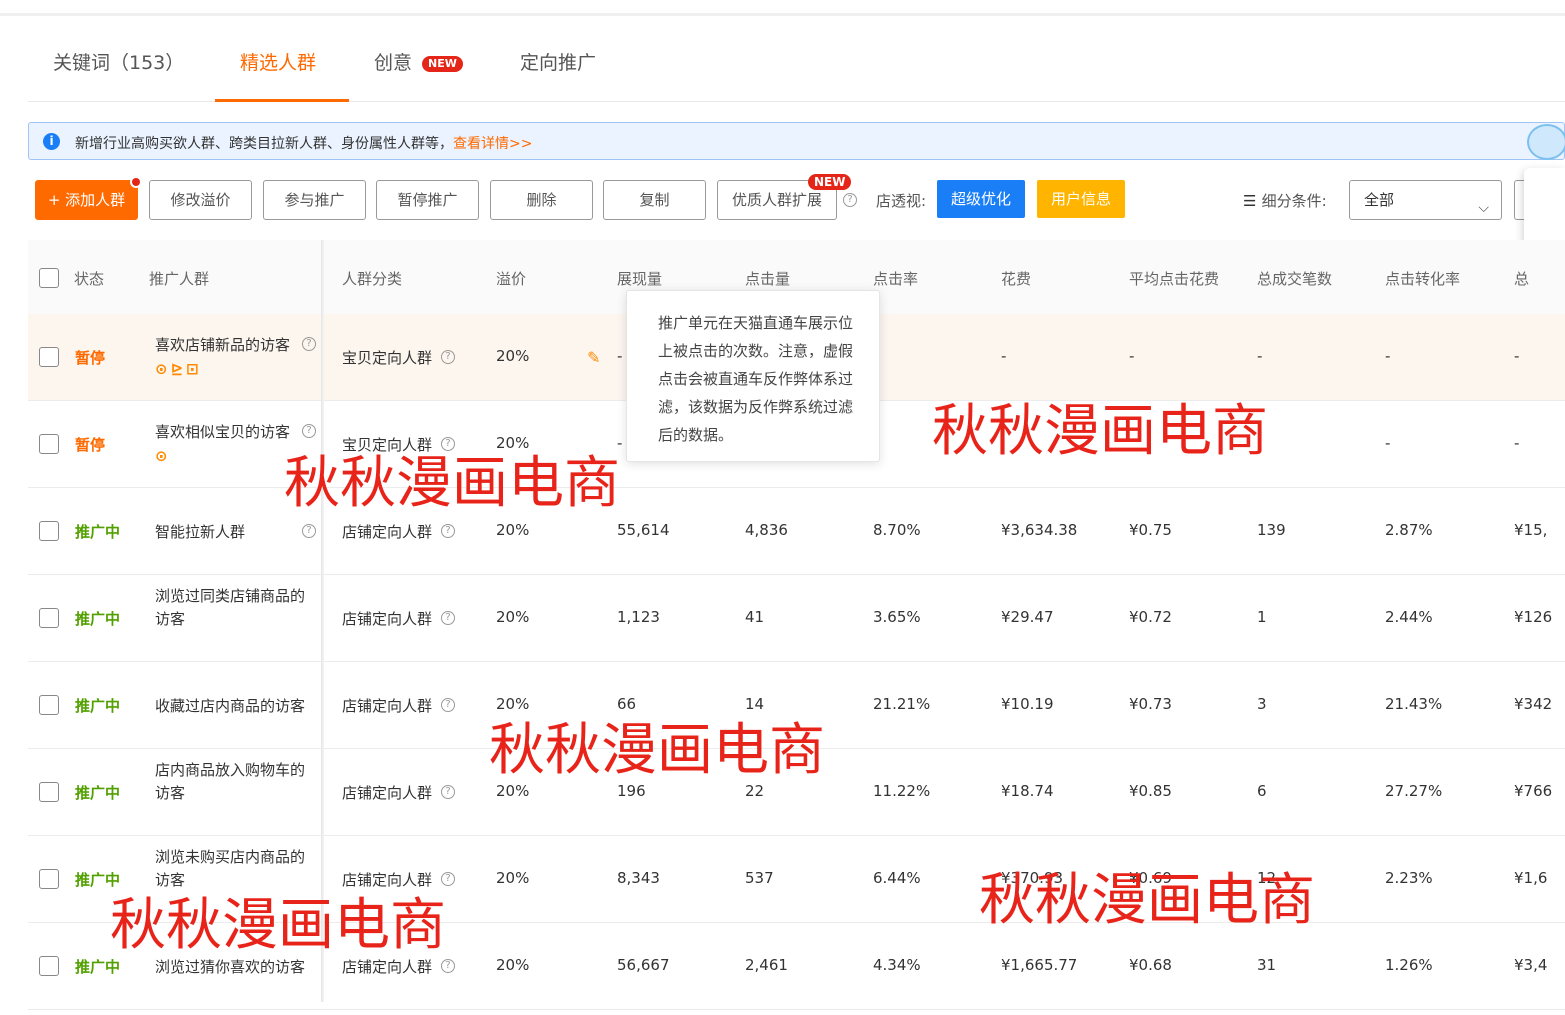 The height and width of the screenshot is (1015, 1565). I want to click on cell-orders: 139, so click(1271, 530).